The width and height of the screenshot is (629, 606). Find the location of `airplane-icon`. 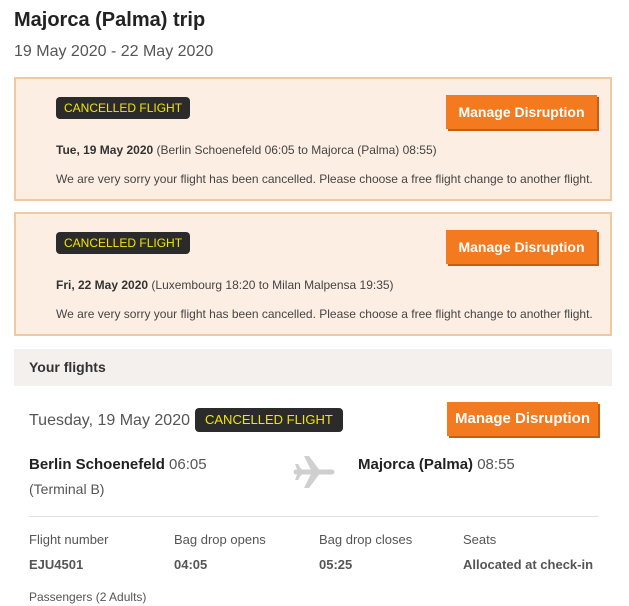

airplane-icon is located at coordinates (314, 472).